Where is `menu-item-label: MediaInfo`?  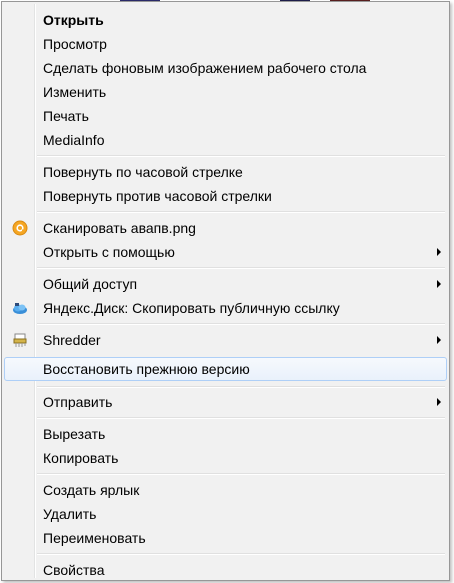
menu-item-label: MediaInfo is located at coordinates (74, 140).